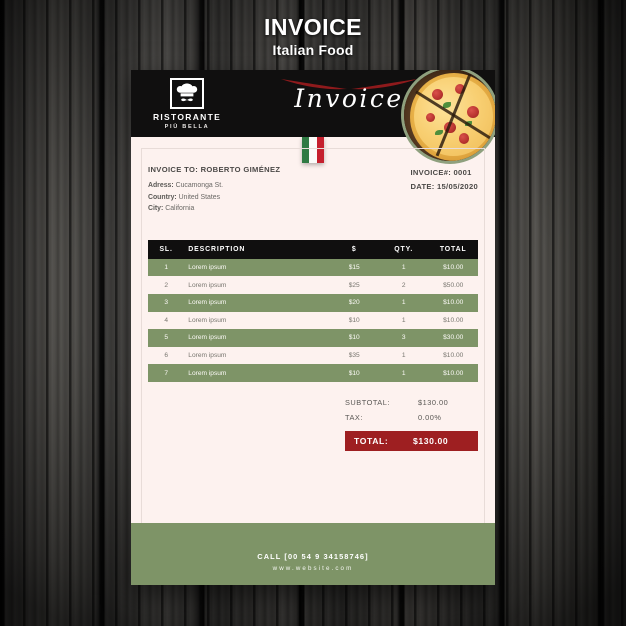 The width and height of the screenshot is (626, 626). What do you see at coordinates (166, 303) in the screenshot?
I see `cell-sl: 3` at bounding box center [166, 303].